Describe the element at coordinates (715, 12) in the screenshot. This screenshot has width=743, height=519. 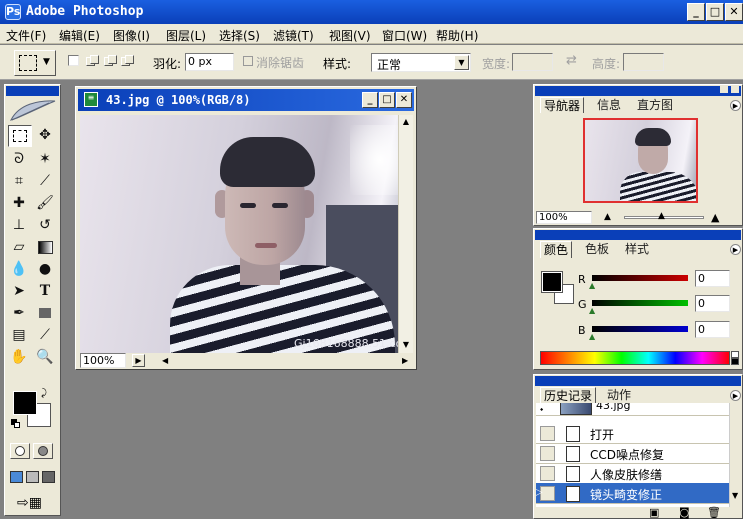
I see `maximize-button: □` at that location.